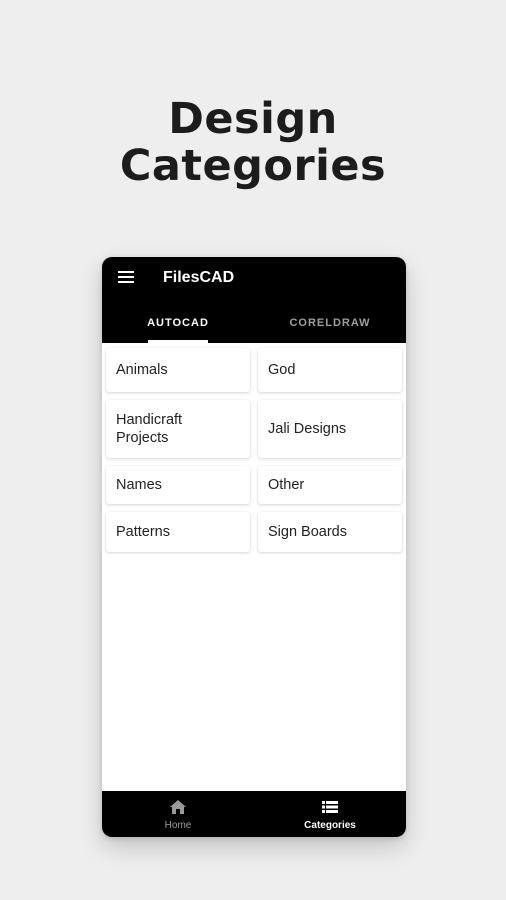 This screenshot has height=900, width=506. Describe the element at coordinates (307, 532) in the screenshot. I see `category-label: Sign Boards` at that location.